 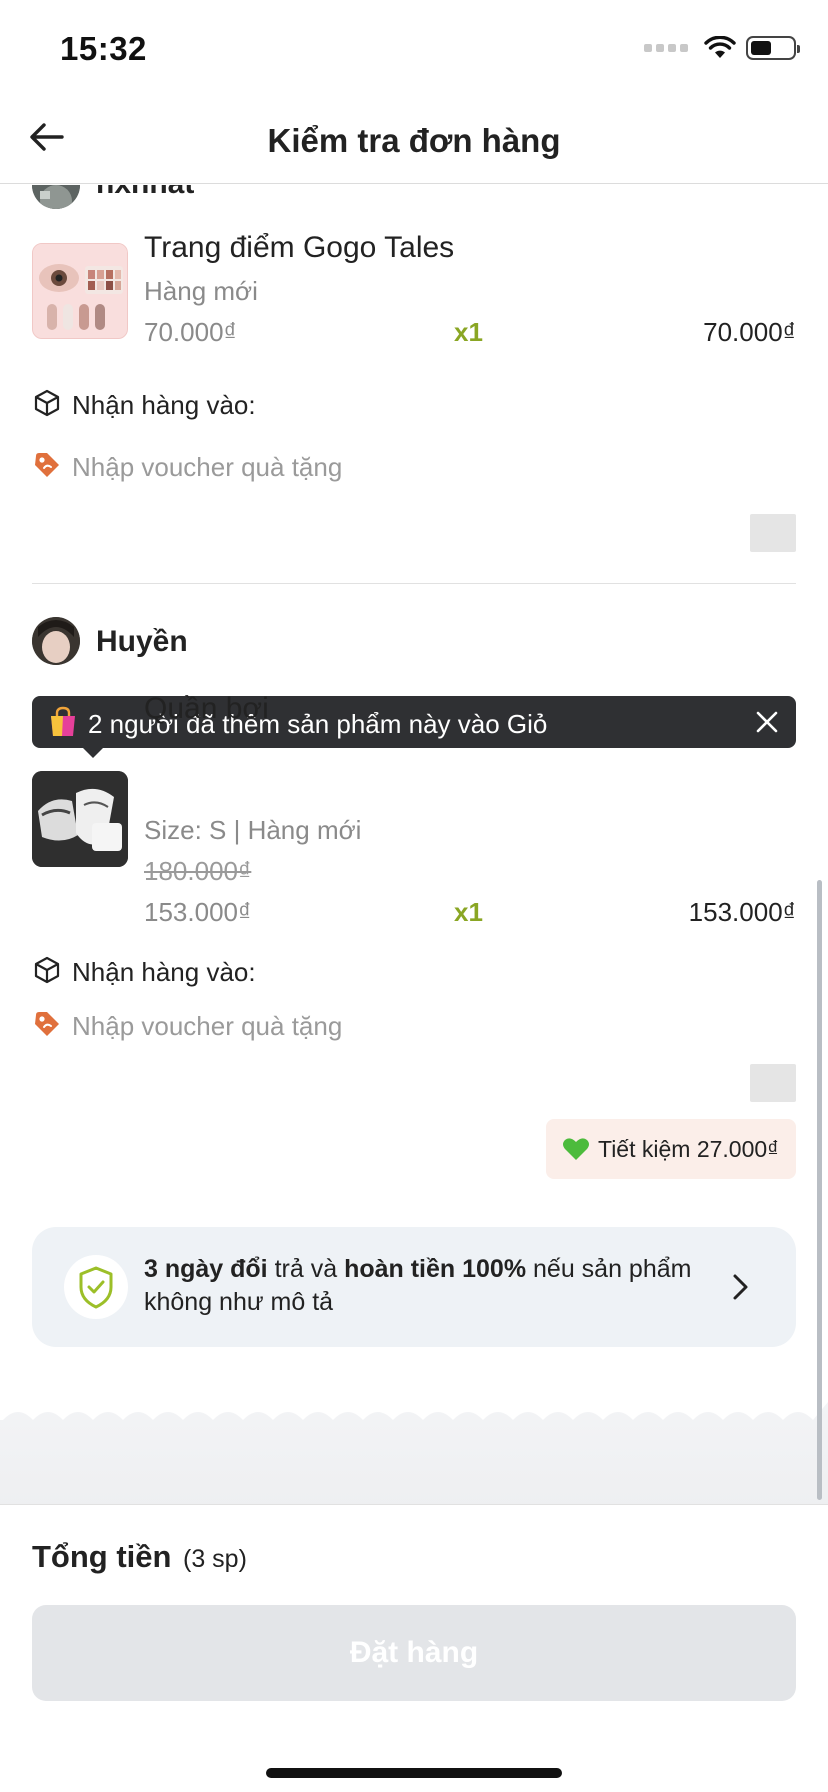 I want to click on battery-icon, so click(x=773, y=48).